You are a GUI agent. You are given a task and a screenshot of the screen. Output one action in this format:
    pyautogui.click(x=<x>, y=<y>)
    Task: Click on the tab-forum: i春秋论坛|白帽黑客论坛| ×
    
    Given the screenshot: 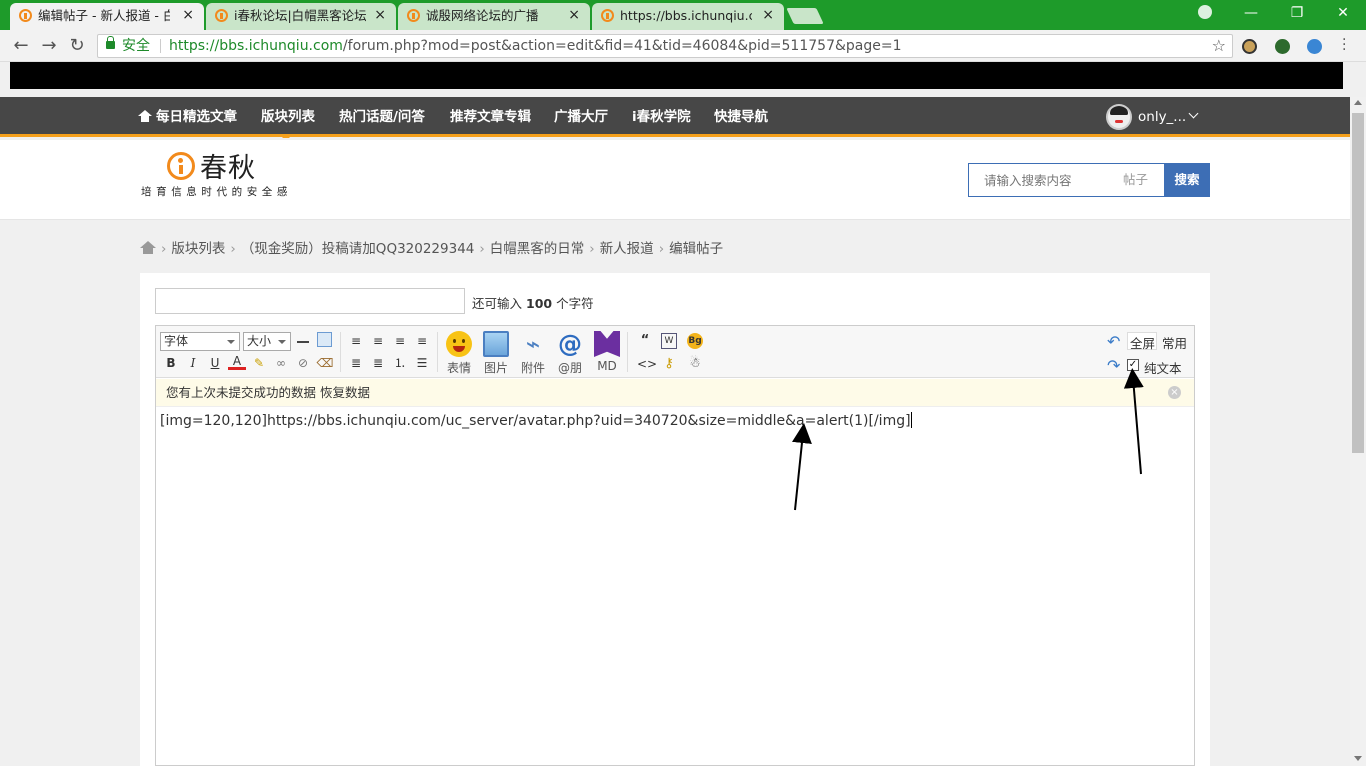 What is the action you would take?
    pyautogui.click(x=301, y=16)
    